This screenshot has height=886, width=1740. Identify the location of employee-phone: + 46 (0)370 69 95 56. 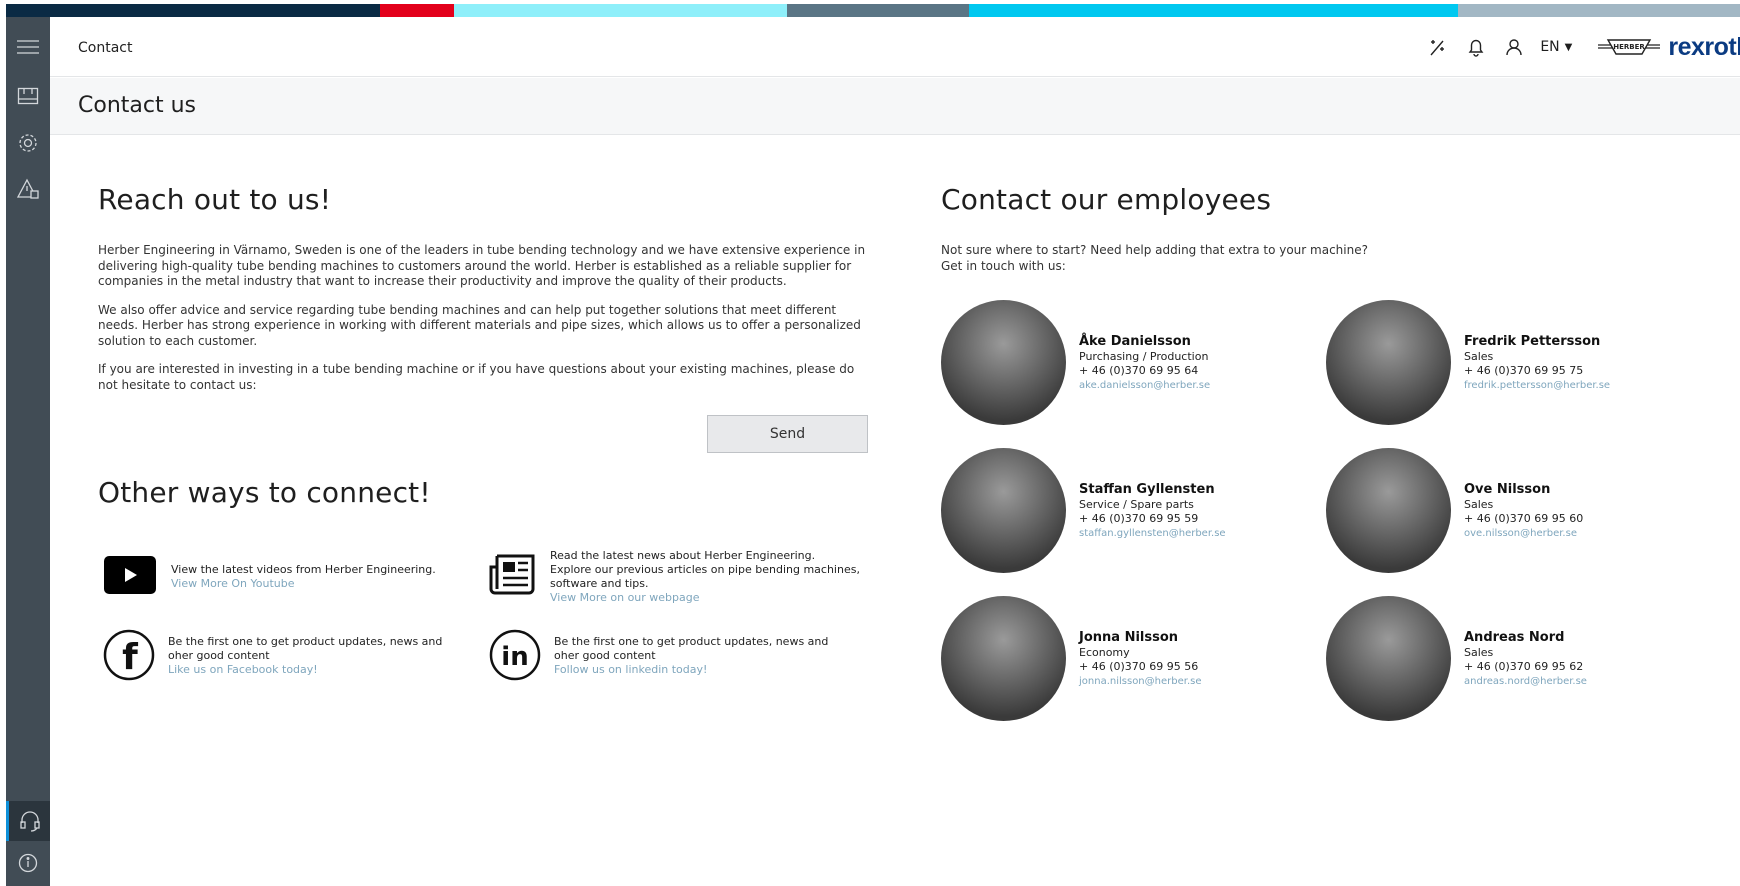
(1139, 666).